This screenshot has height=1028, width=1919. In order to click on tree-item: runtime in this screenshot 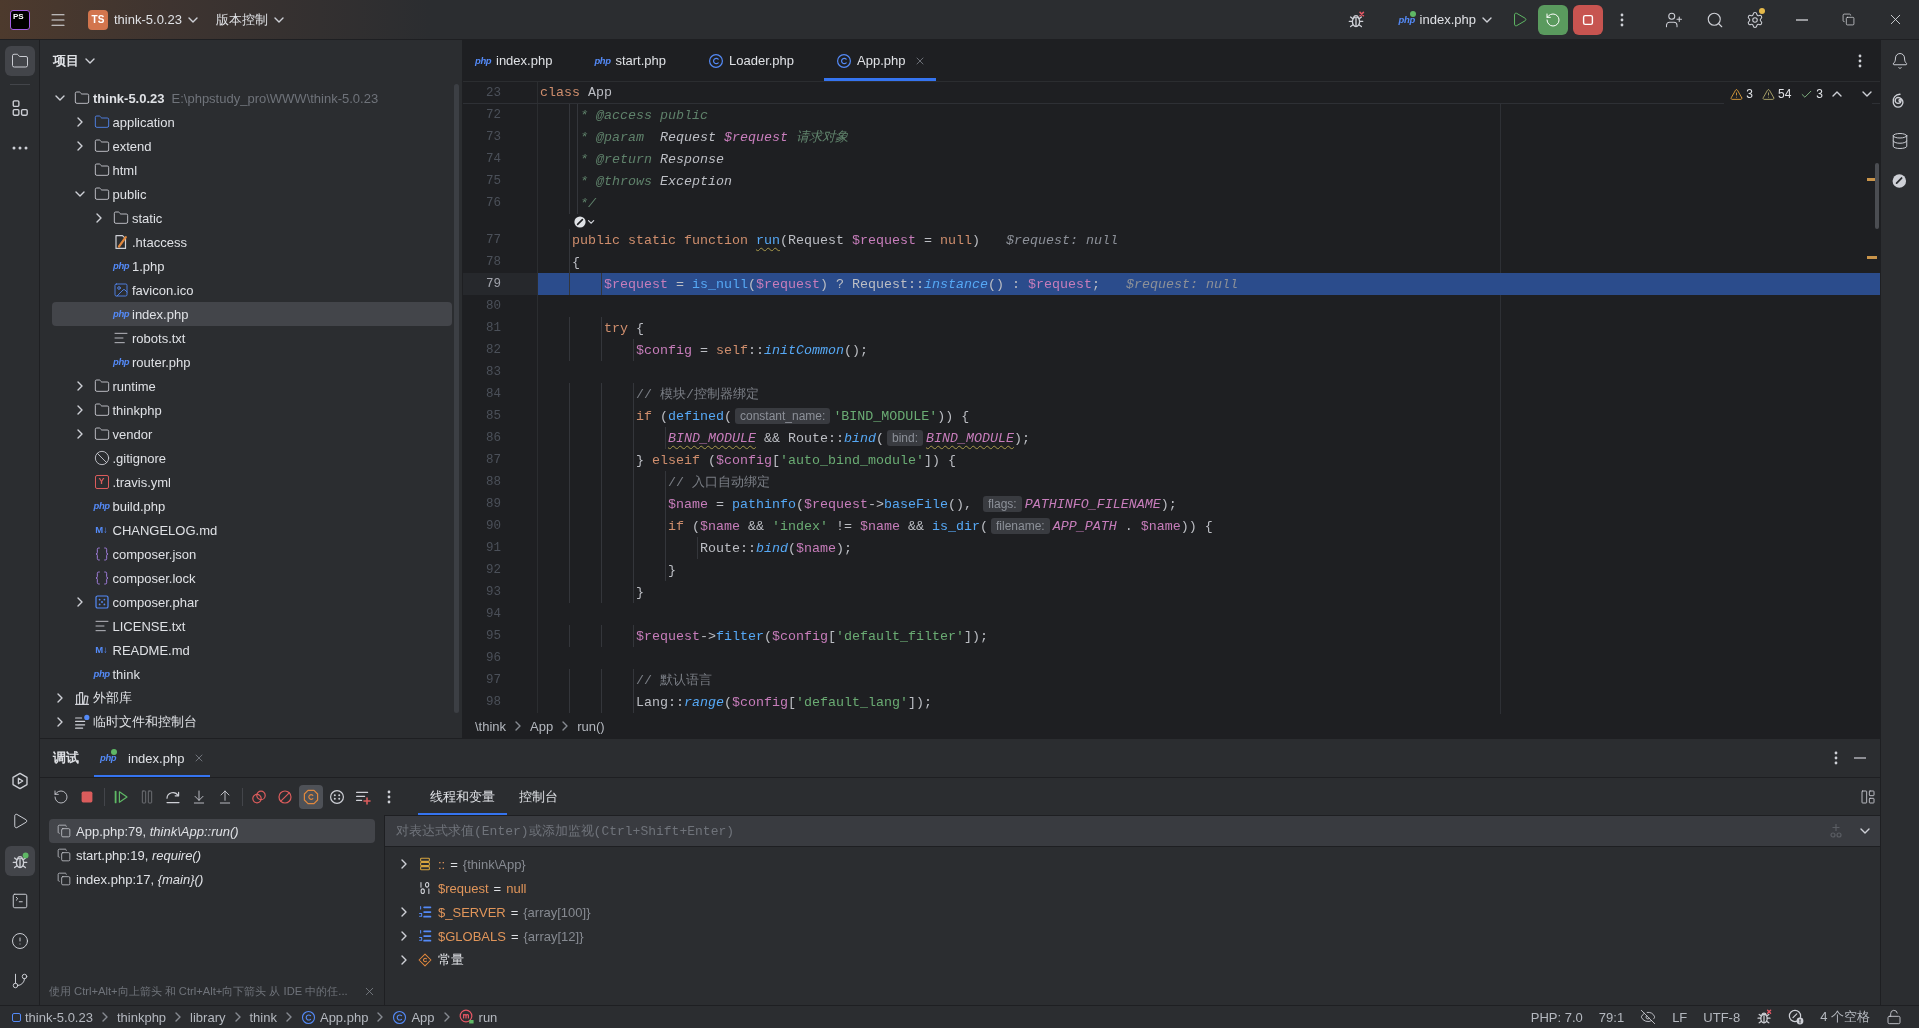, I will do `click(252, 386)`.